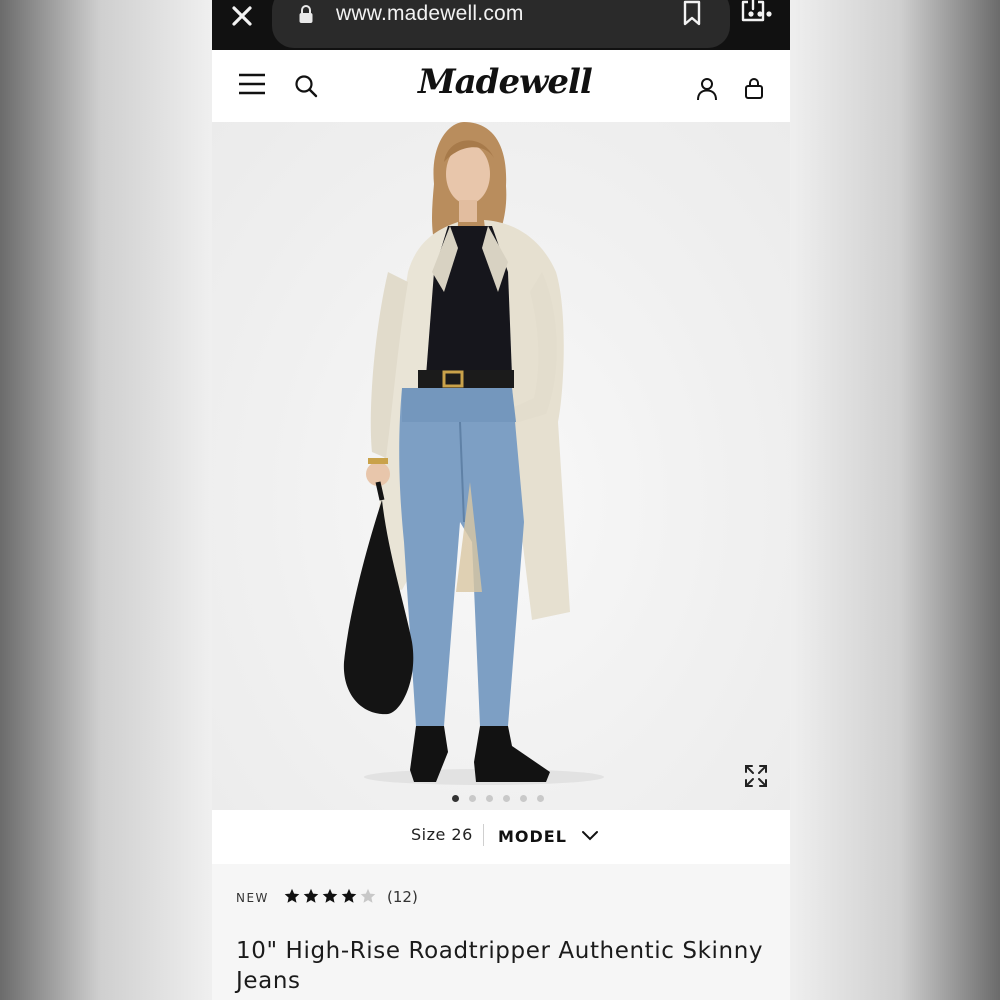  What do you see at coordinates (707, 89) in the screenshot?
I see `account-icon` at bounding box center [707, 89].